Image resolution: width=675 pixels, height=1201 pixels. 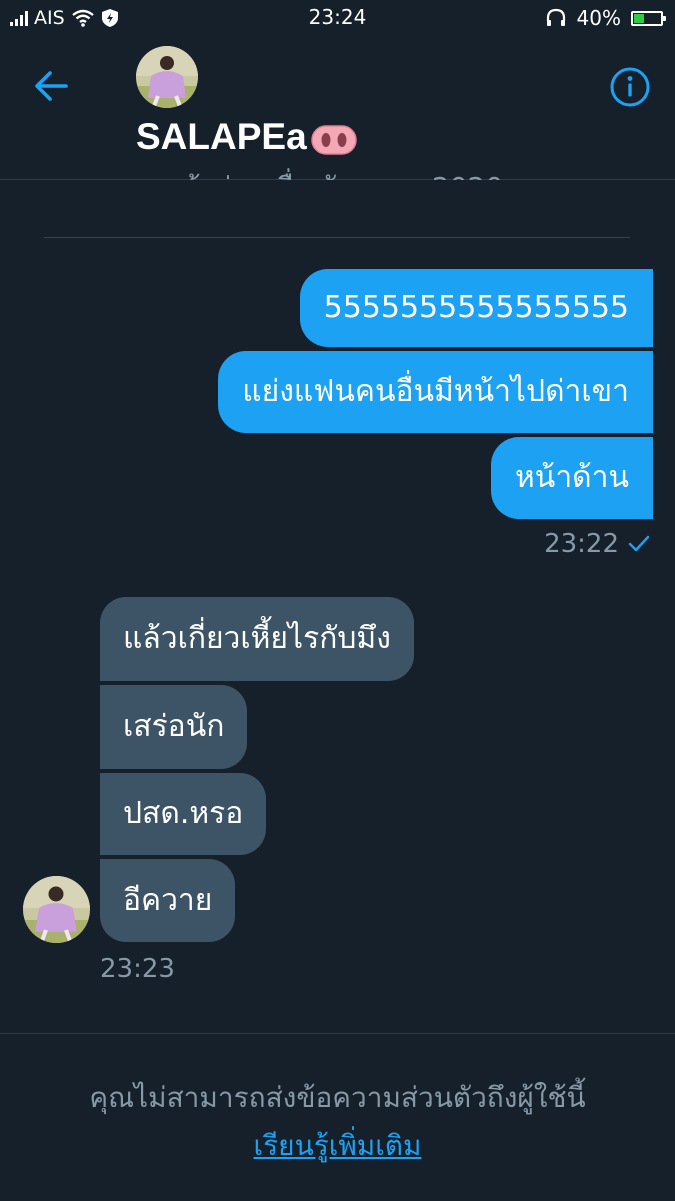 I want to click on status-right: 40%, so click(x=605, y=18).